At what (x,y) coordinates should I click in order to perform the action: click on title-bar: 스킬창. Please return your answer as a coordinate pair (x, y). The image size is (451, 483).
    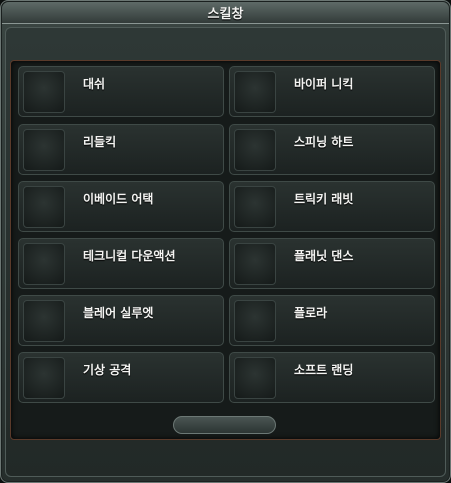
    Looking at the image, I should click on (225, 13).